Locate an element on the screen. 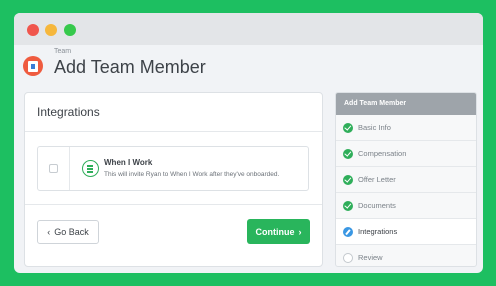 This screenshot has width=496, height=286. step-documents: Documents is located at coordinates (406, 206).